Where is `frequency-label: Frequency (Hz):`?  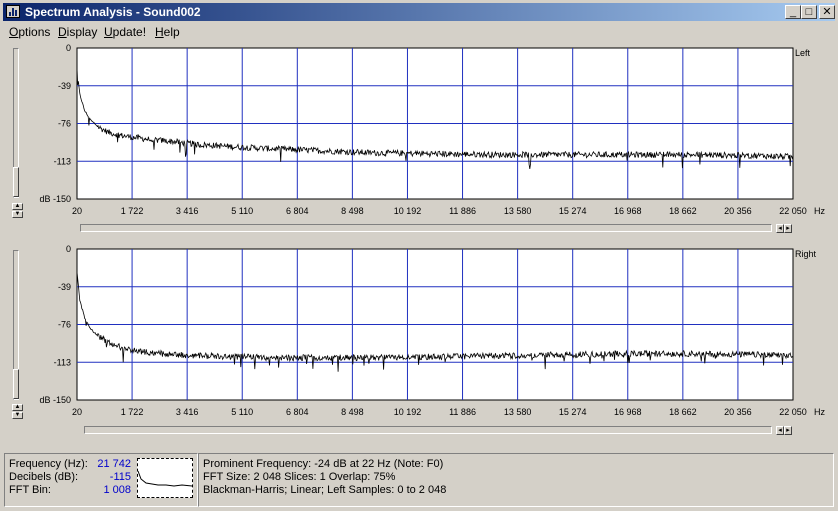 frequency-label: Frequency (Hz): is located at coordinates (48, 464).